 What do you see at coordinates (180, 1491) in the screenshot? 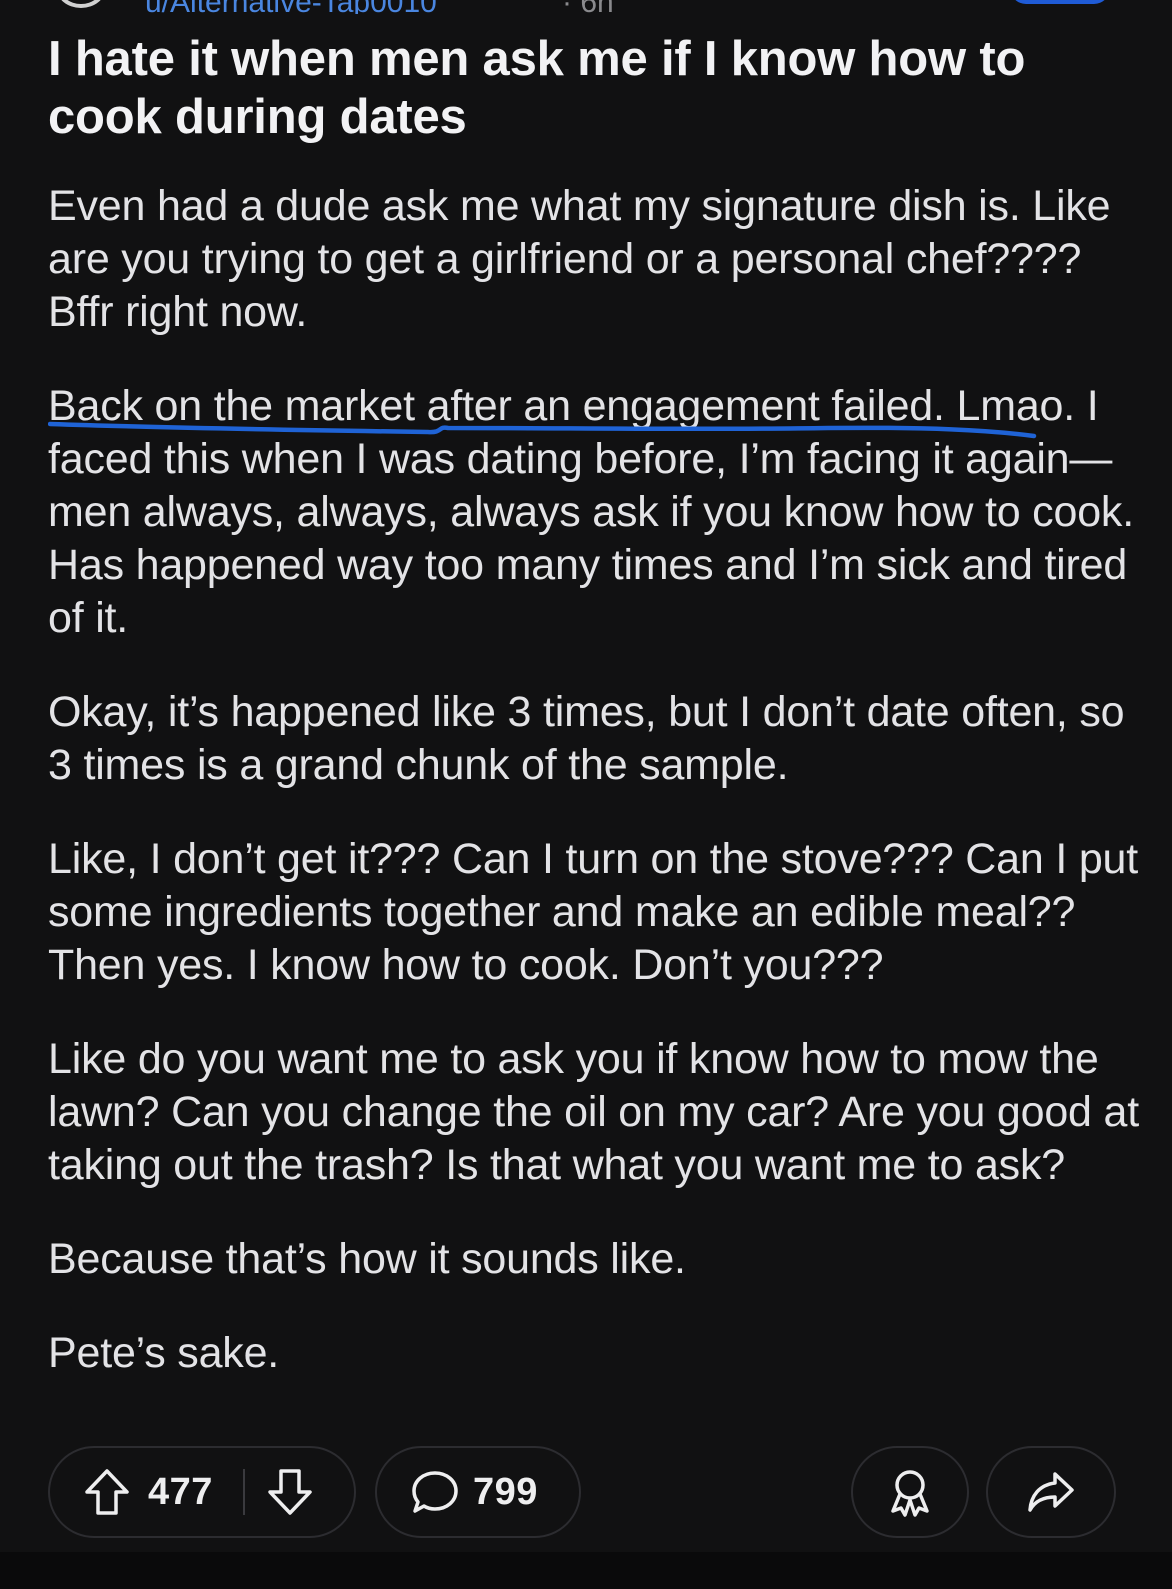
I see `upvote-count: 477` at bounding box center [180, 1491].